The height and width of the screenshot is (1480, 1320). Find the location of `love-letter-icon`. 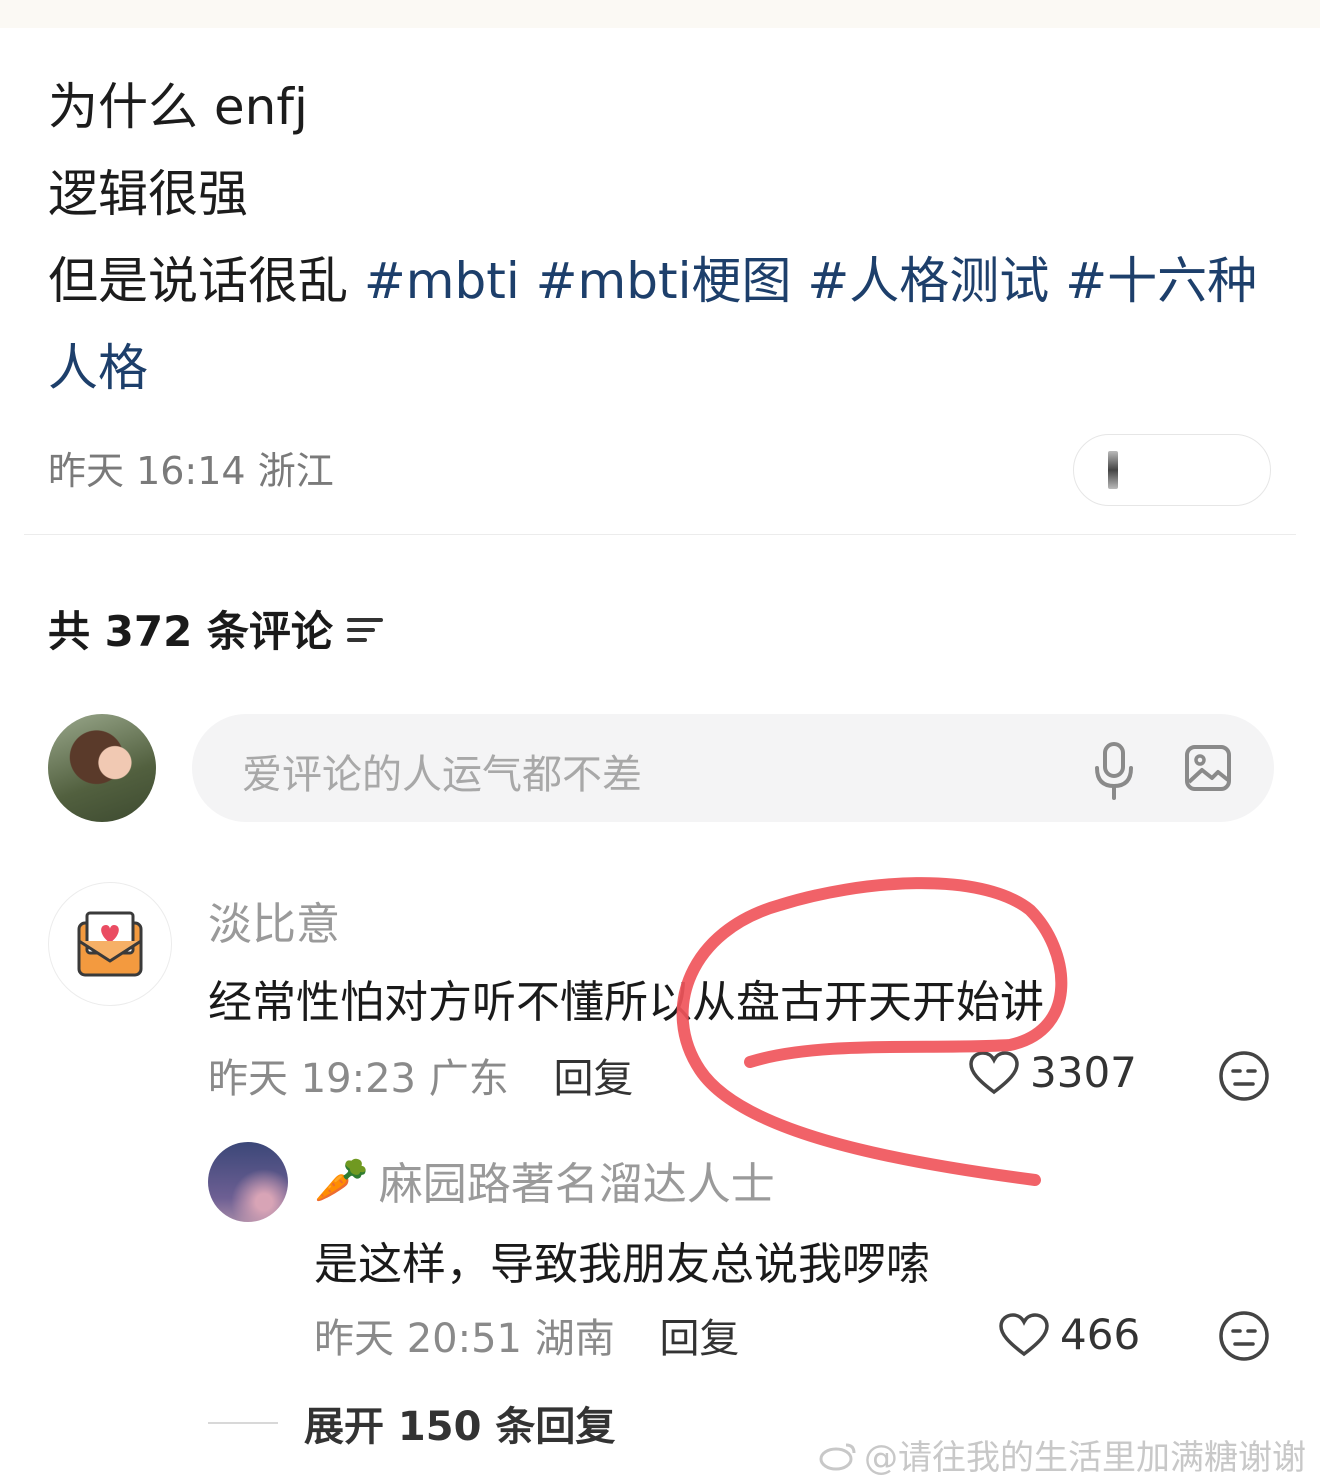

love-letter-icon is located at coordinates (110, 944).